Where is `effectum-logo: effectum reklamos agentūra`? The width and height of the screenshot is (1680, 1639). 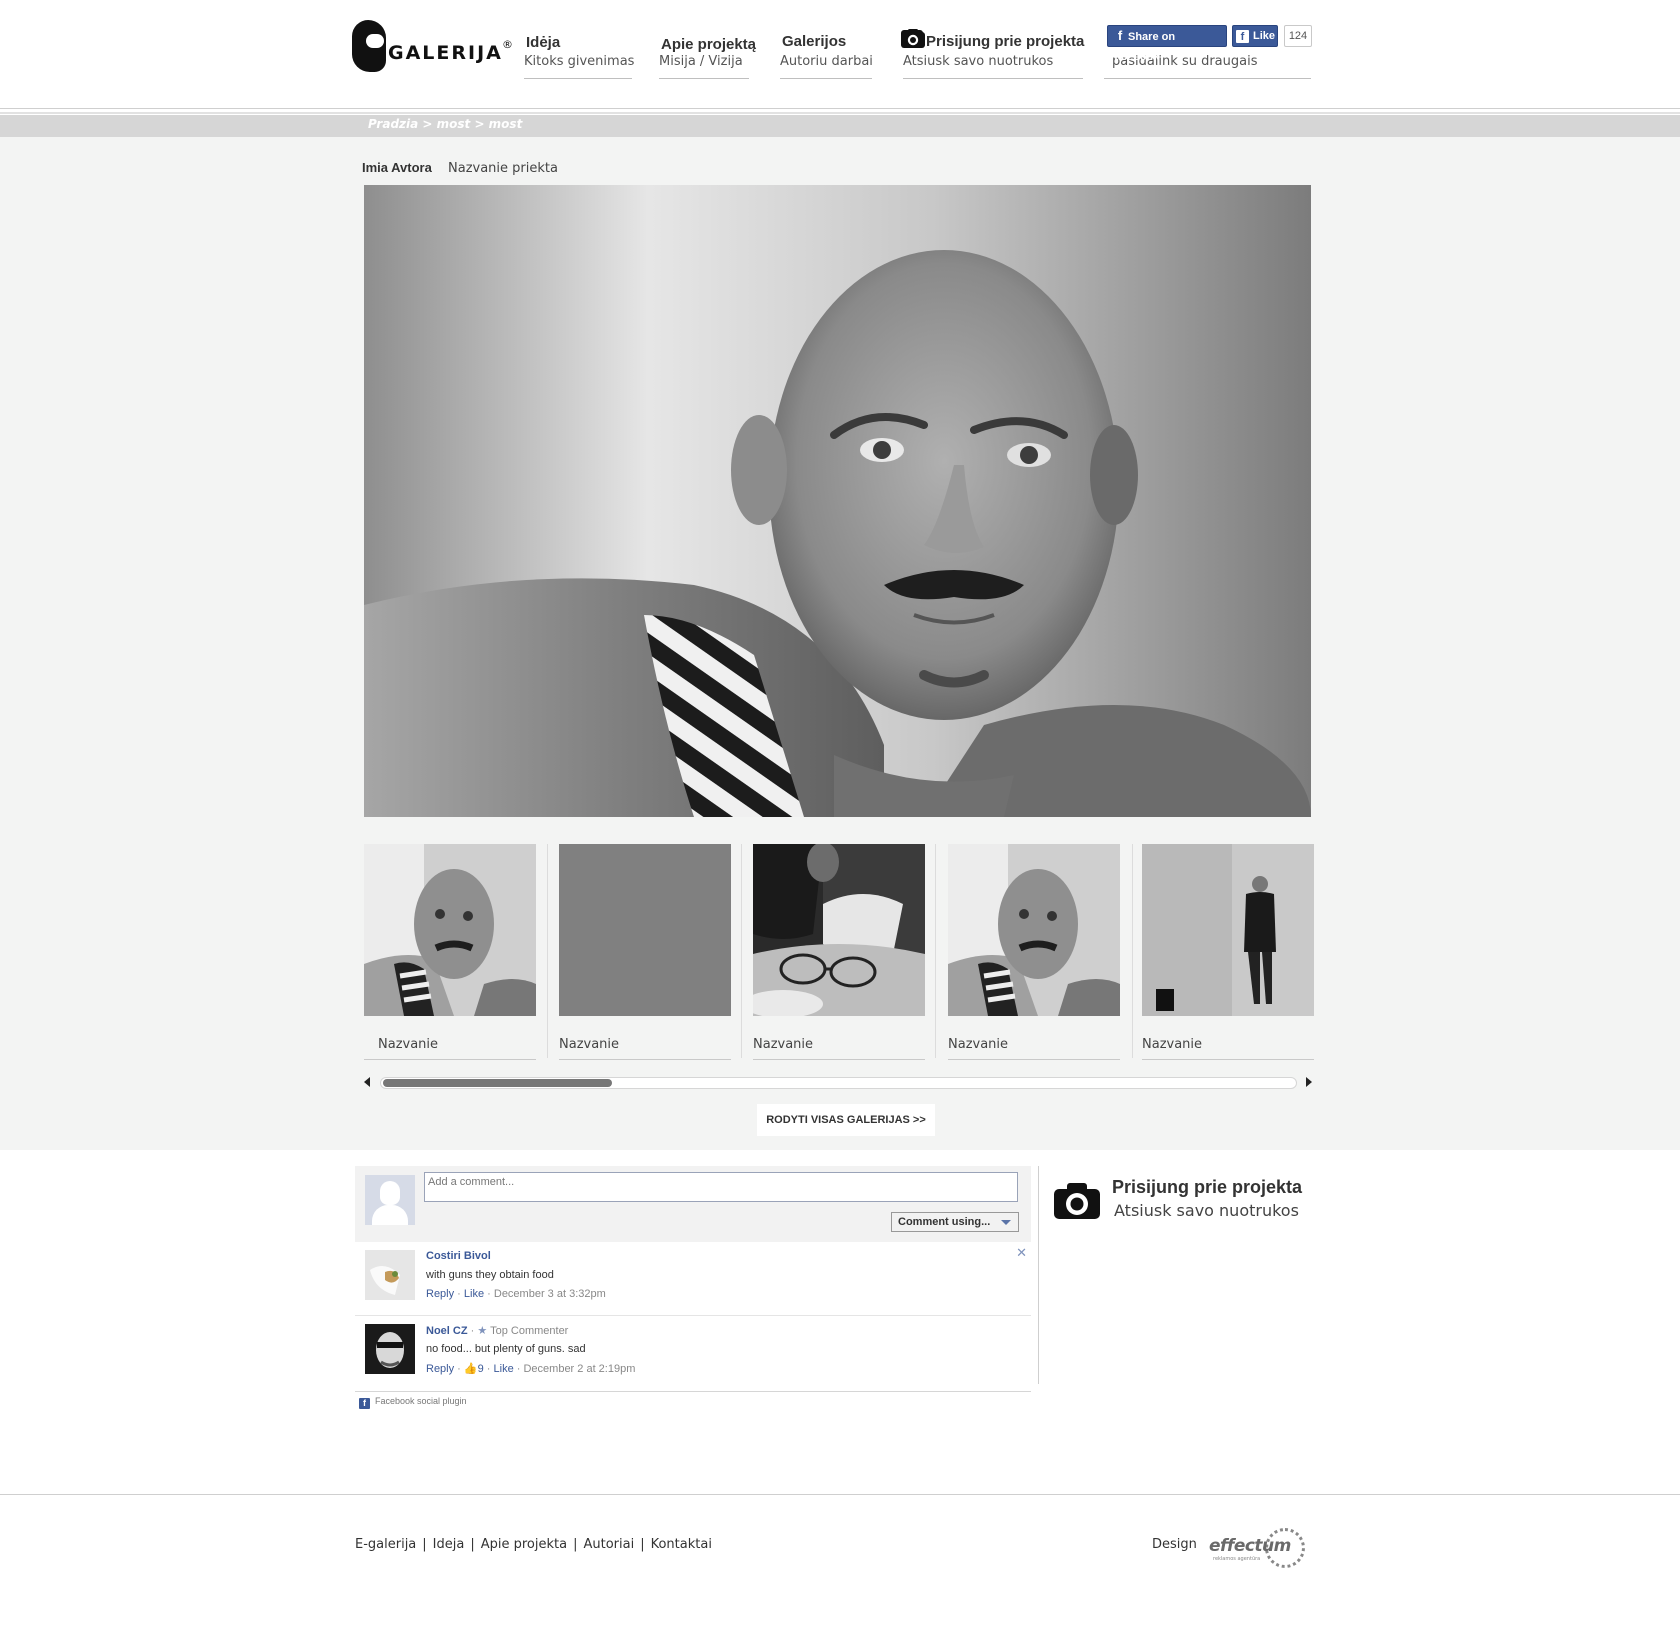 effectum-logo: effectum reklamos agentūra is located at coordinates (1256, 1547).